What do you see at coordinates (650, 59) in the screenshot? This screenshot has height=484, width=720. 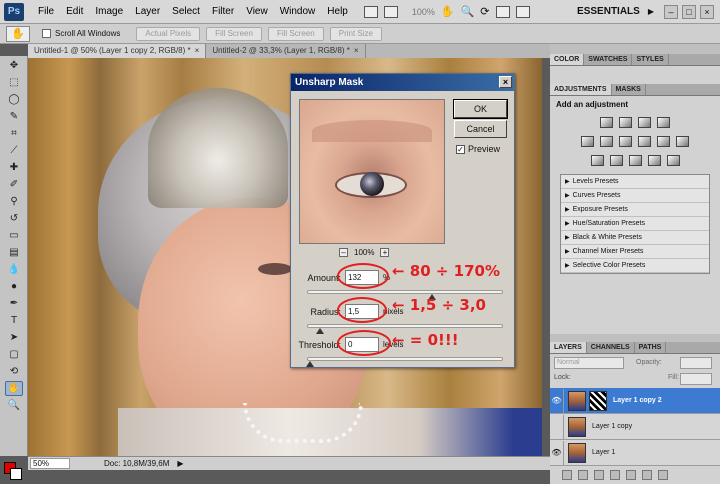 I see `tab-styles: STYLES` at bounding box center [650, 59].